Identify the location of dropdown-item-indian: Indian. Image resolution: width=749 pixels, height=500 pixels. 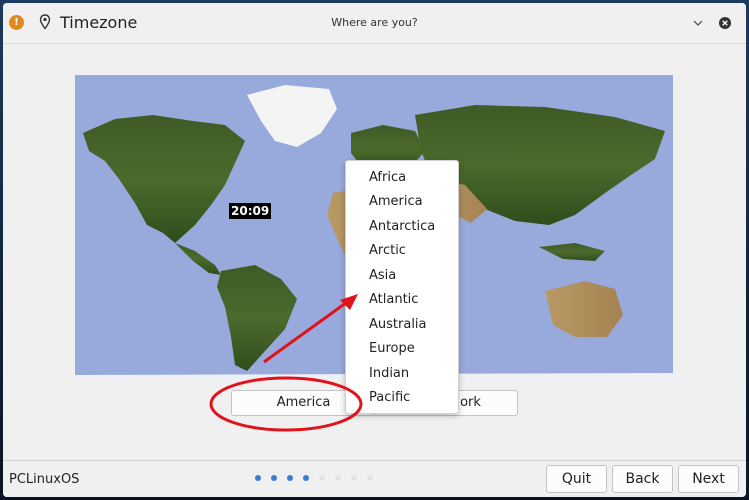
(389, 373).